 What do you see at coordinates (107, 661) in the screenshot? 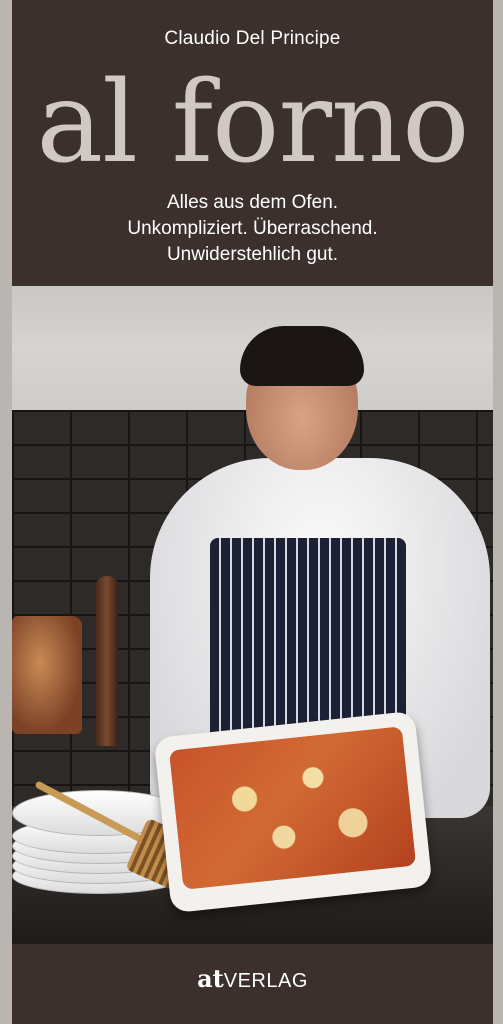
I see `pepper-mill` at bounding box center [107, 661].